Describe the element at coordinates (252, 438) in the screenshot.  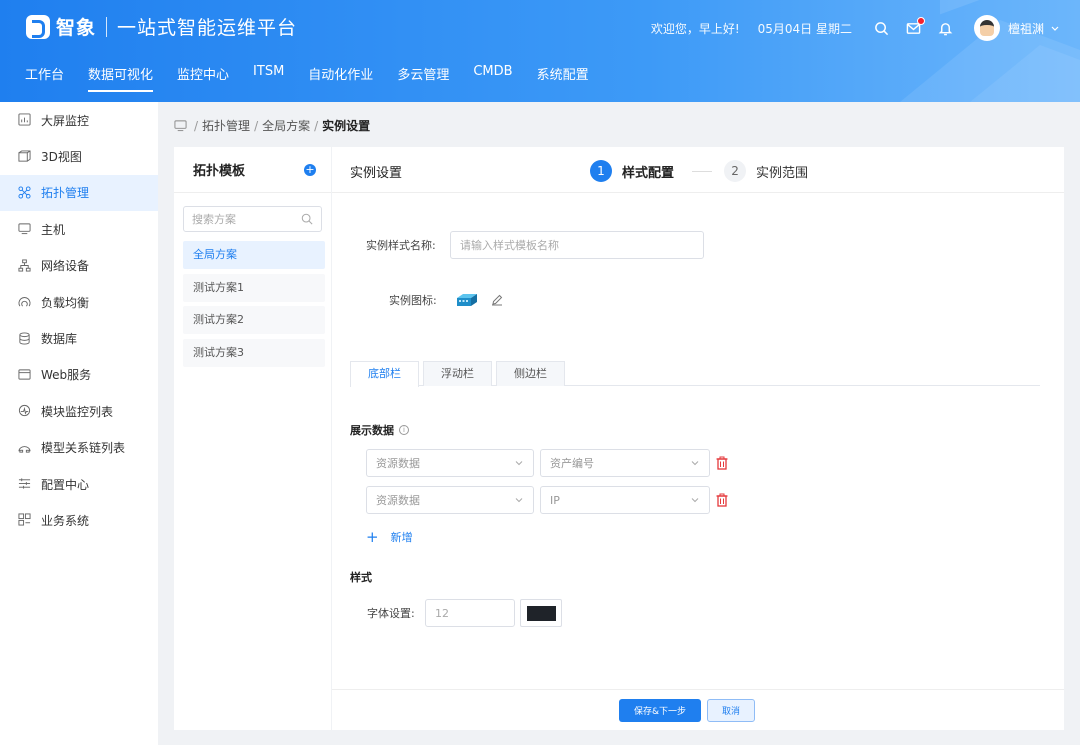
I see `template-panel: 拓扑模板 + 全局方案 测试方案1 测试方案2 测试方案3` at that location.